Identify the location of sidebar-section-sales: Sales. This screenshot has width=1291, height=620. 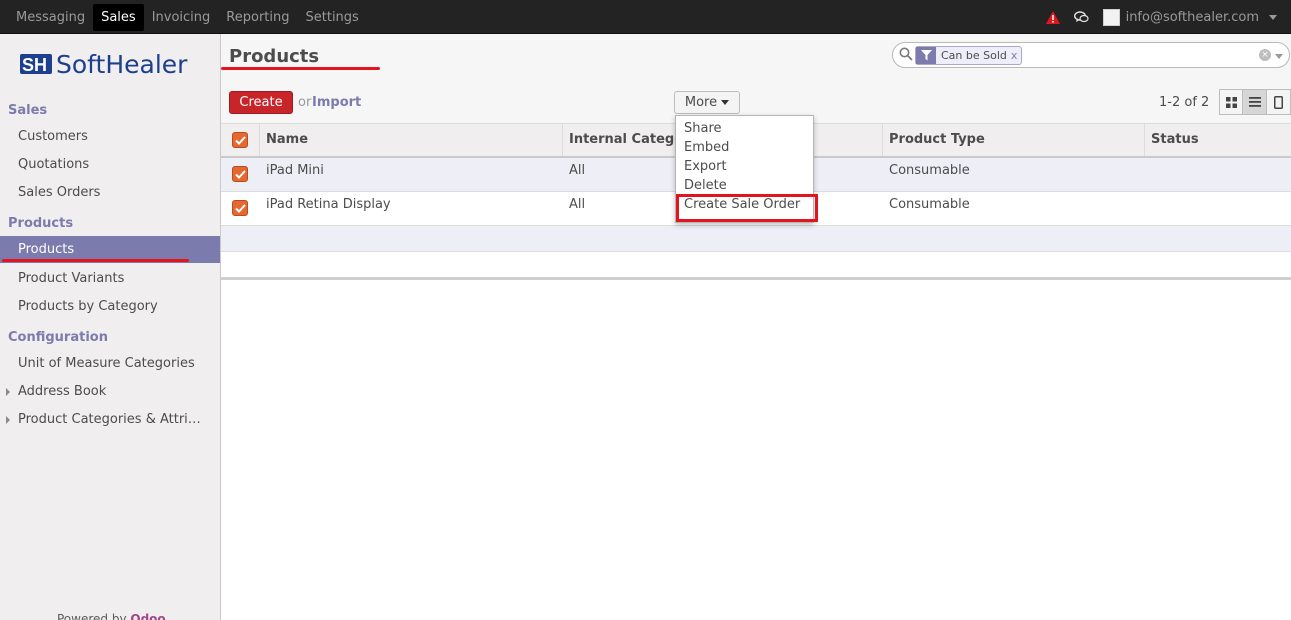
(28, 110).